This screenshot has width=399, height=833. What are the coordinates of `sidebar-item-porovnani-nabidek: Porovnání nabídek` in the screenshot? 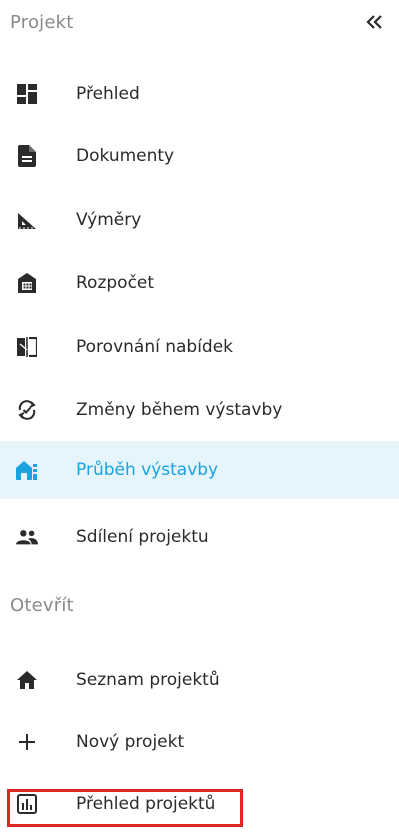 It's located at (199, 347).